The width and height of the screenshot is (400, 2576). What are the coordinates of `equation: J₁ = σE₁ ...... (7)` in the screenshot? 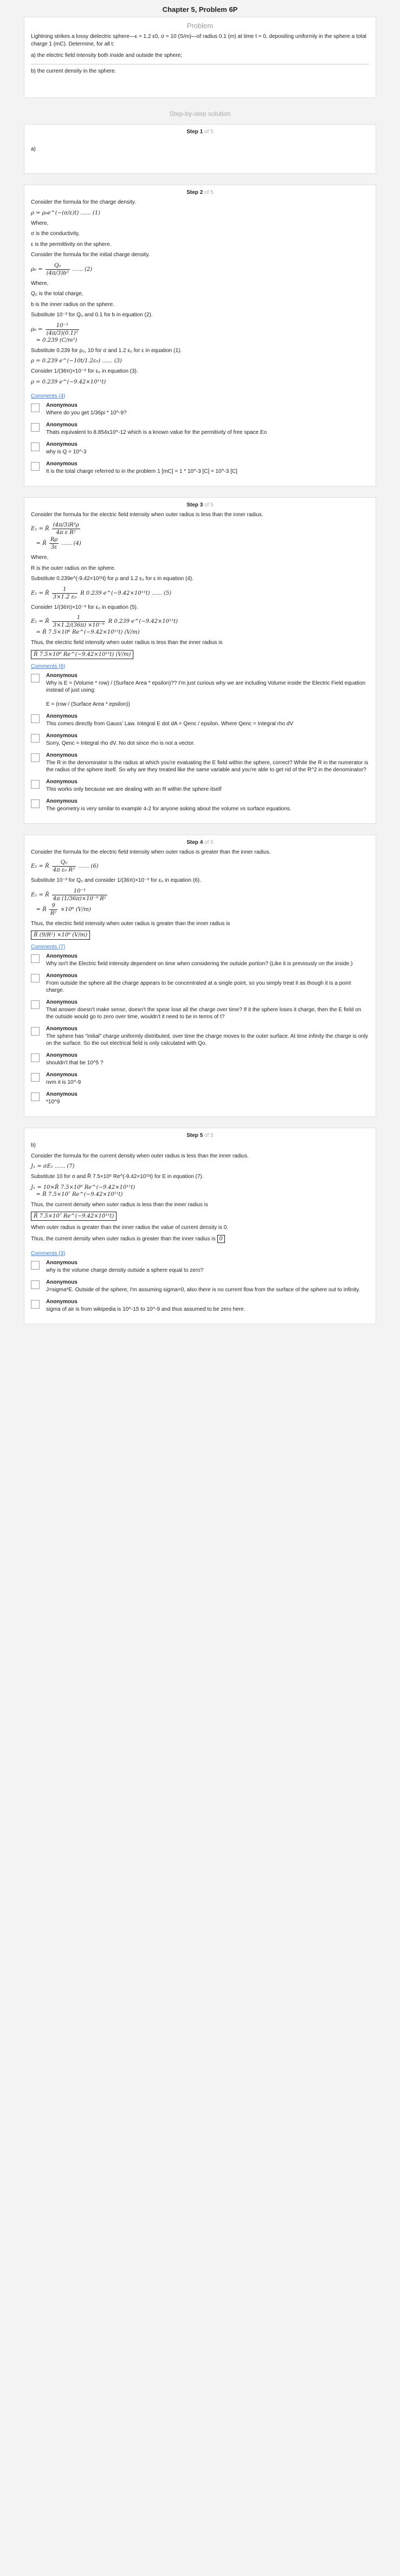 It's located at (53, 1166).